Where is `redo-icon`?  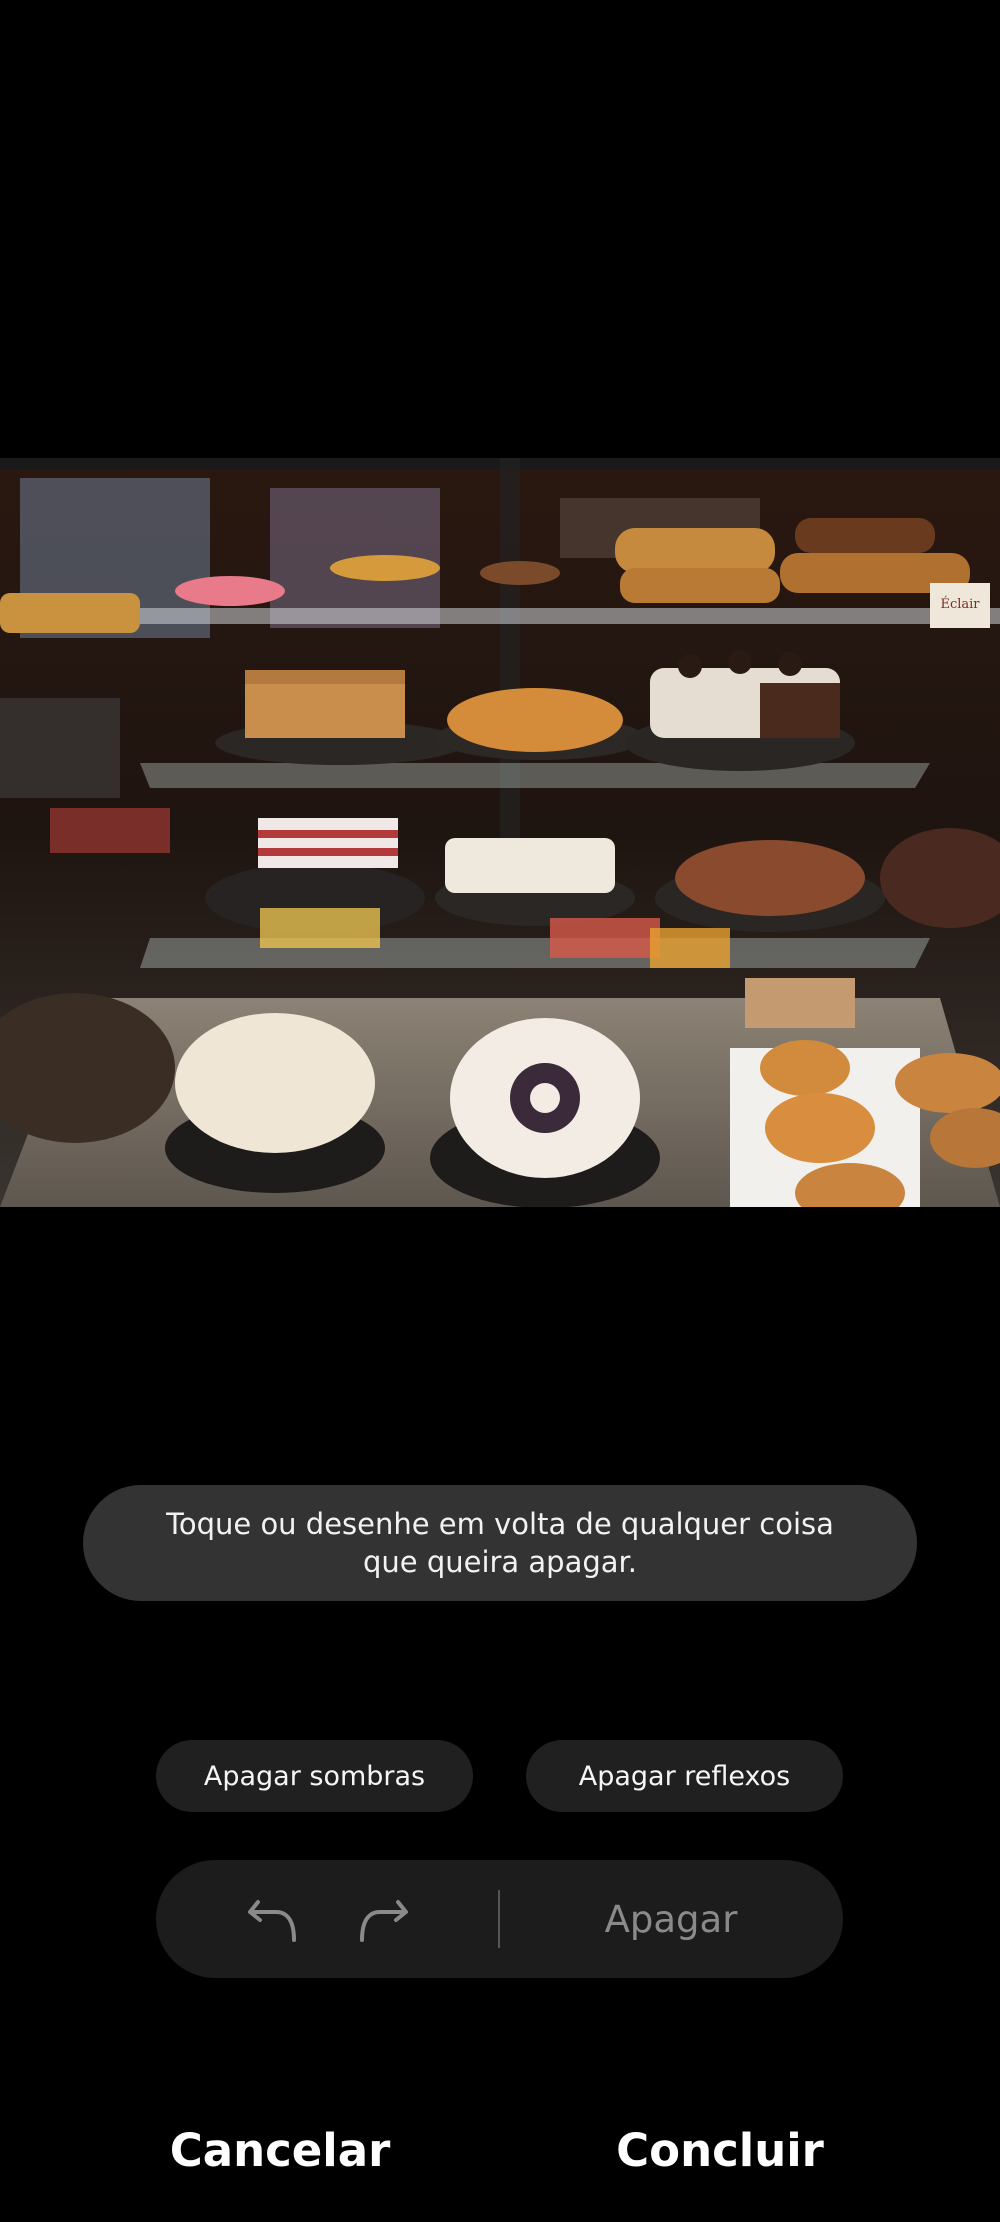 redo-icon is located at coordinates (383, 1919).